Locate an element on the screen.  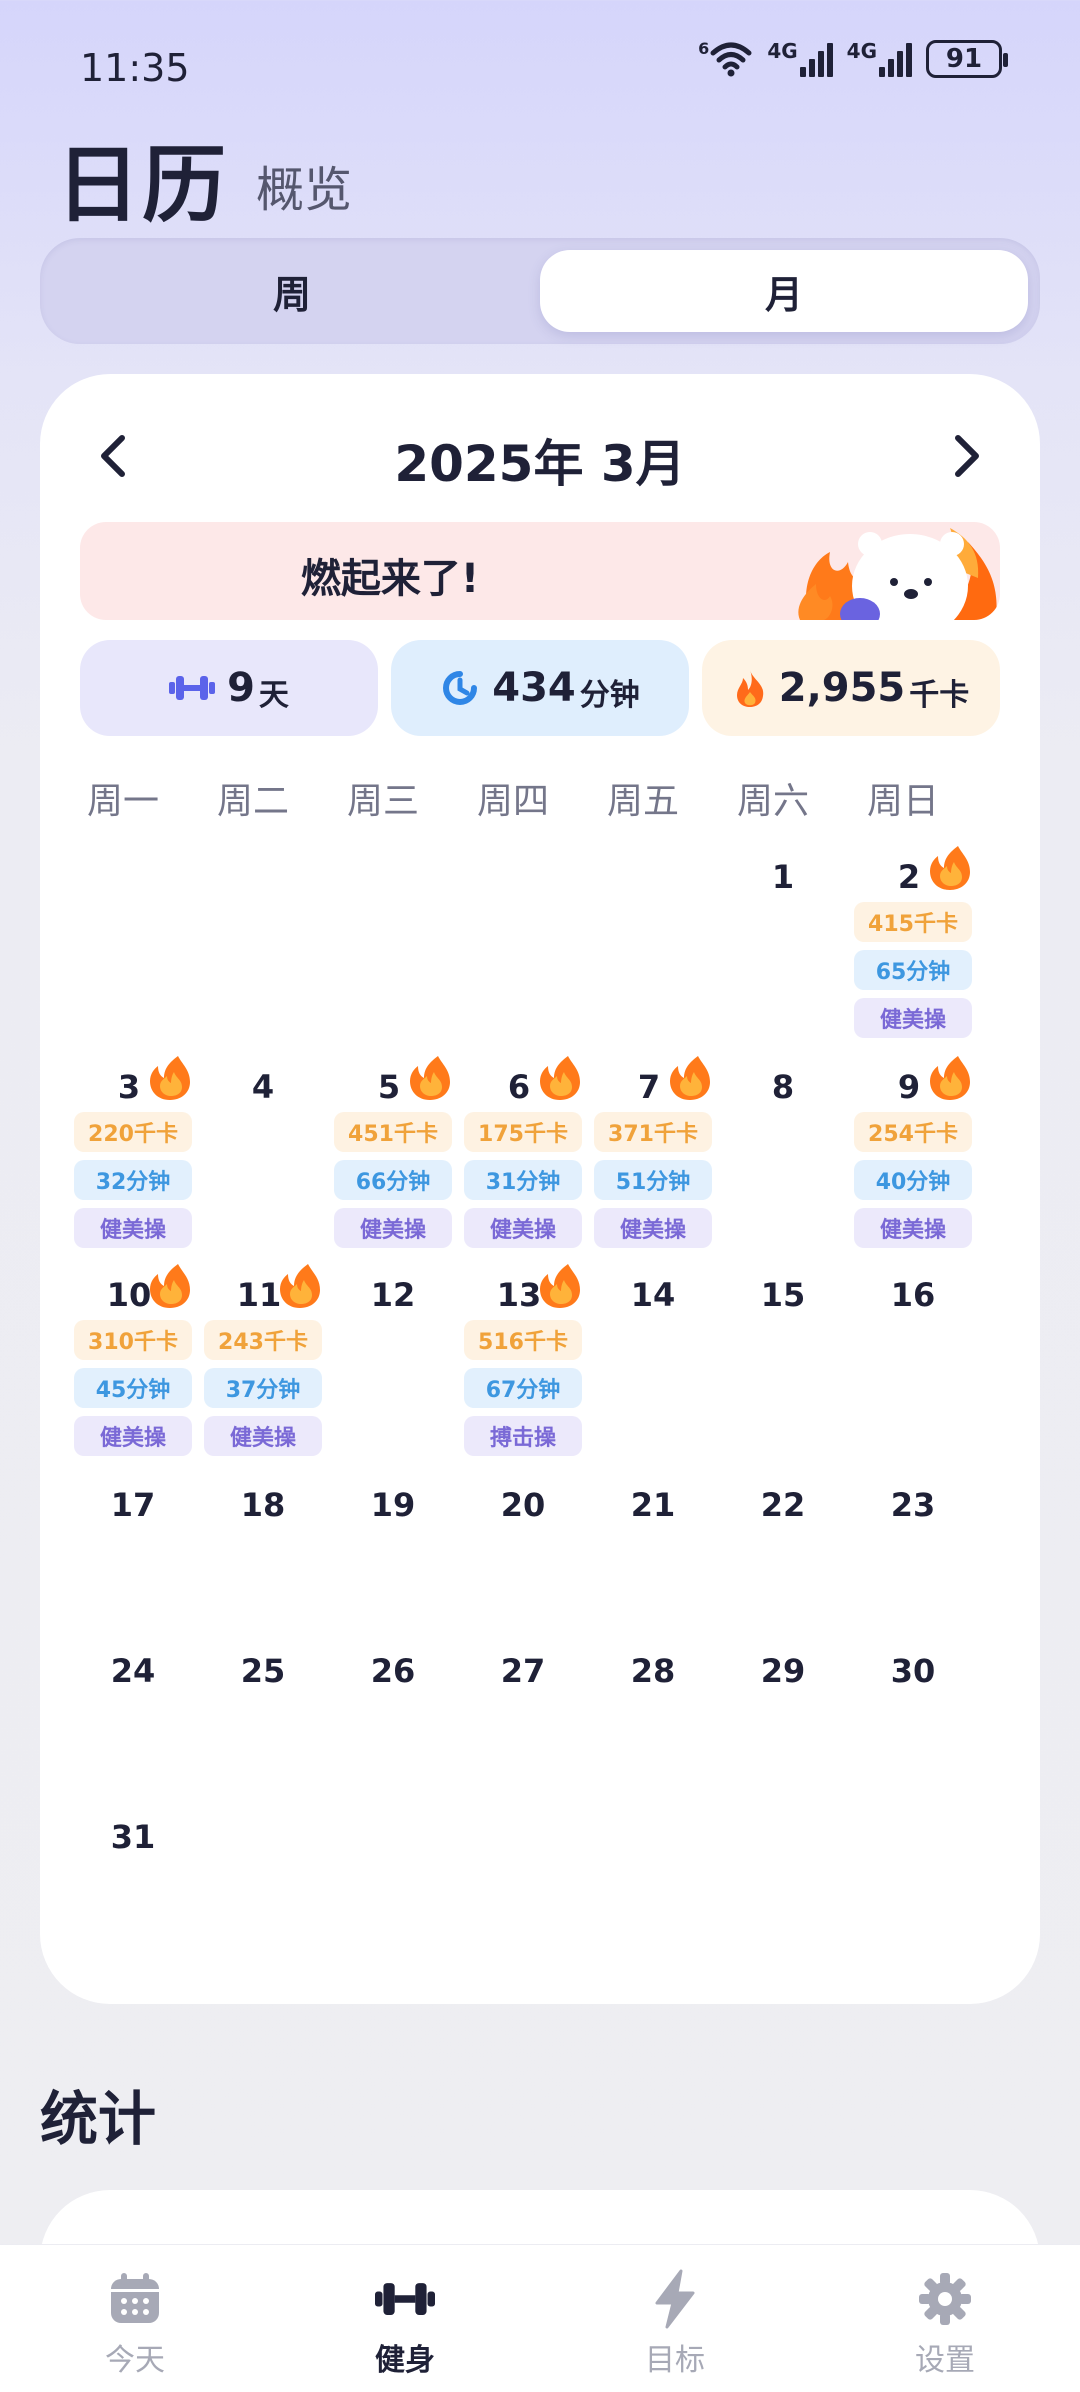
calendar-day: 30 is located at coordinates (913, 1747).